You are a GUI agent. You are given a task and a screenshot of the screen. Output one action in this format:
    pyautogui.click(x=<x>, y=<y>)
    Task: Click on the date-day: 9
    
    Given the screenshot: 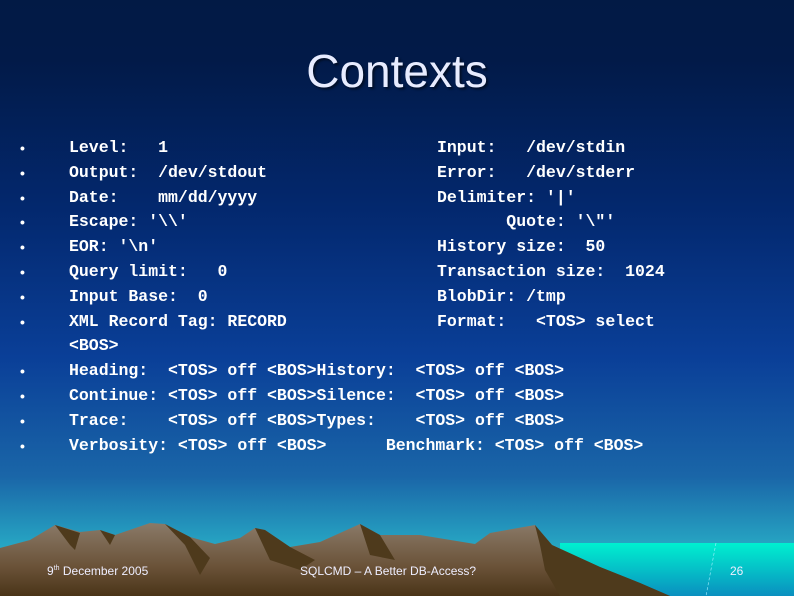 What is the action you would take?
    pyautogui.click(x=50, y=571)
    